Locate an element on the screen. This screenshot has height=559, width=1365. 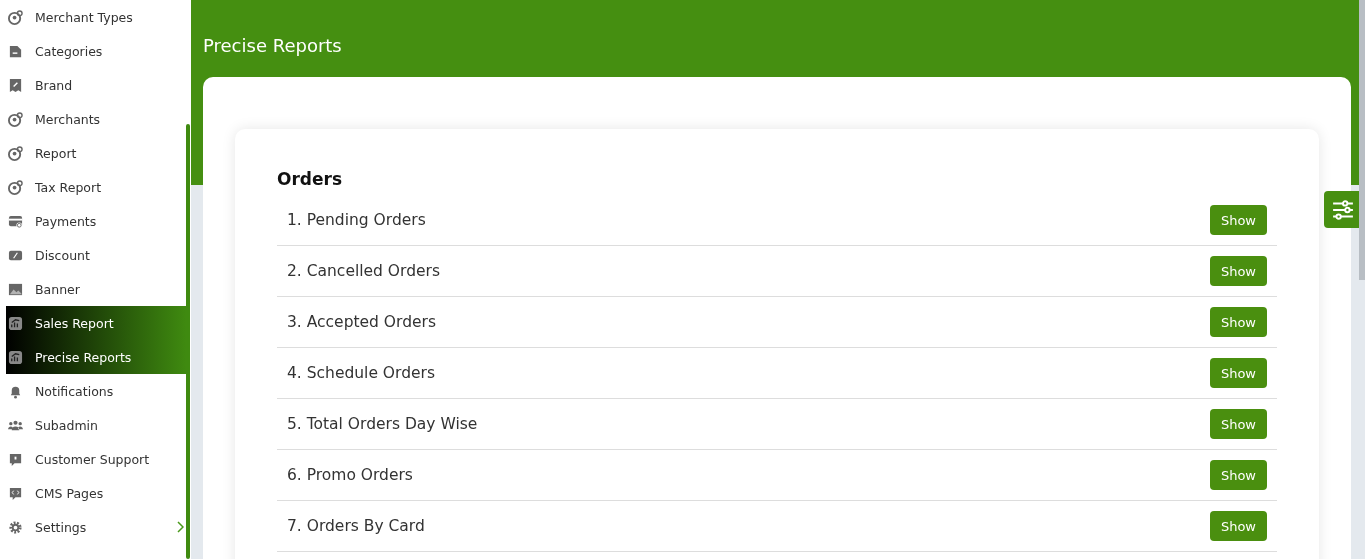
sidebar-item: CMS Pages is located at coordinates (96, 493).